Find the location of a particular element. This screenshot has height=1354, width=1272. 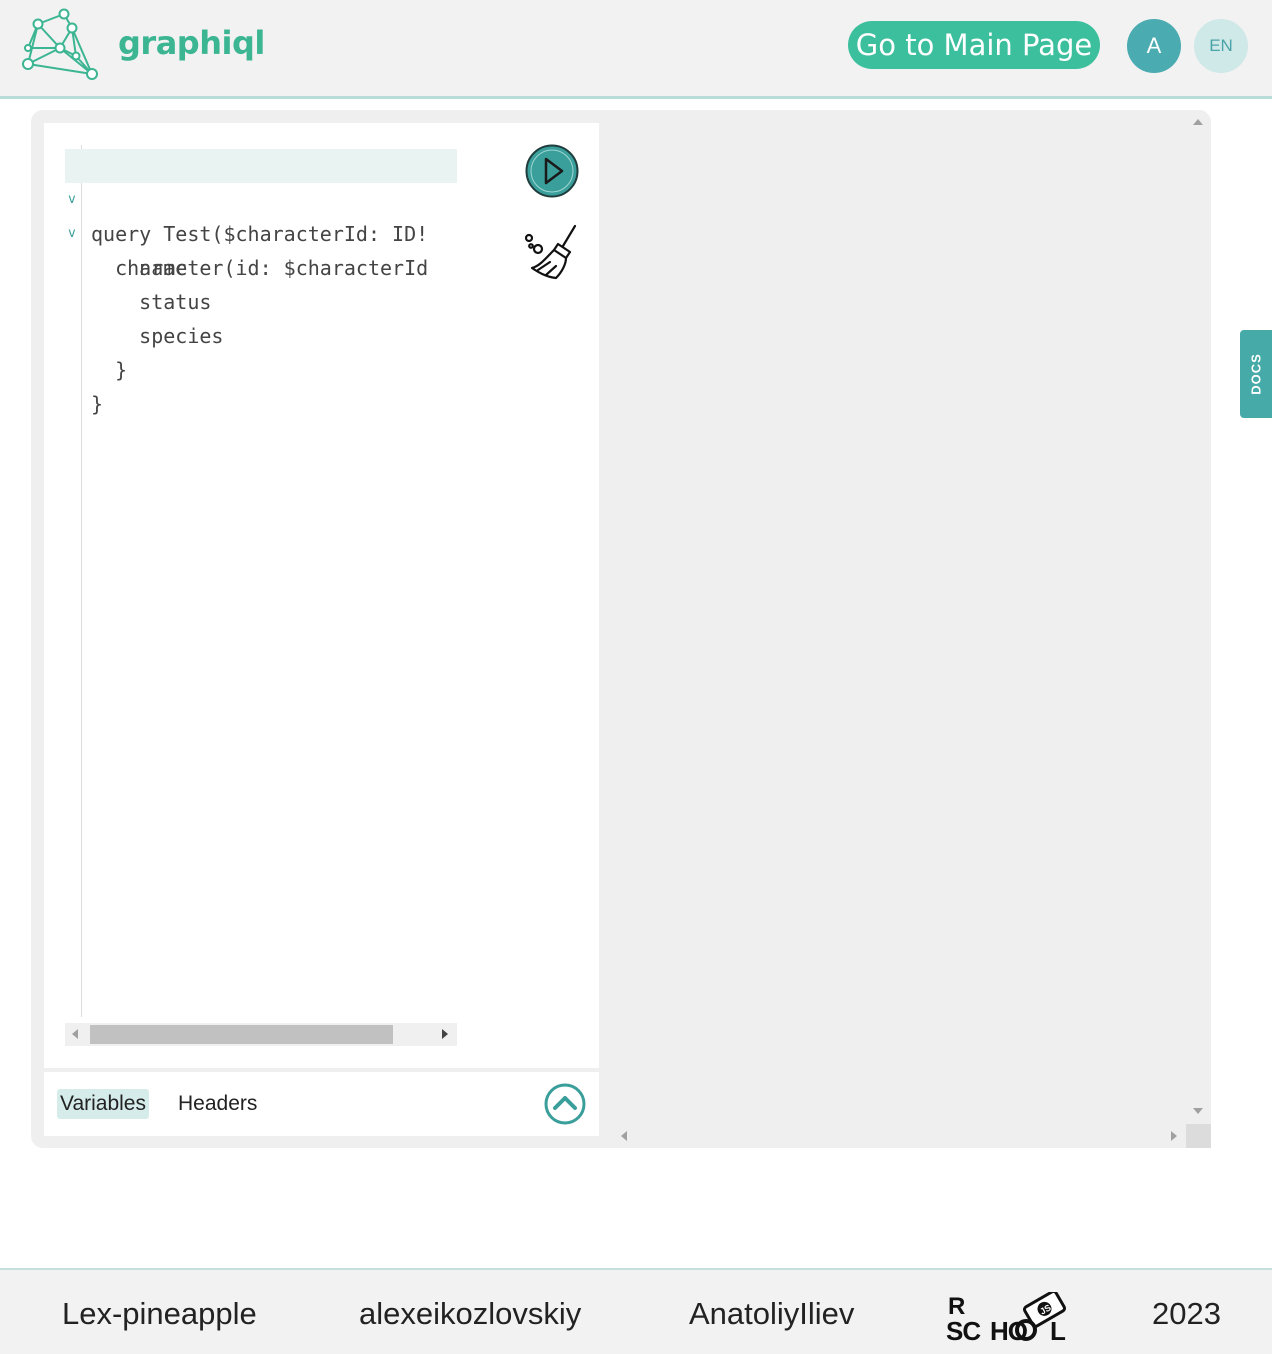

code-line: v query Test($characterId: ID! is located at coordinates (261, 197).